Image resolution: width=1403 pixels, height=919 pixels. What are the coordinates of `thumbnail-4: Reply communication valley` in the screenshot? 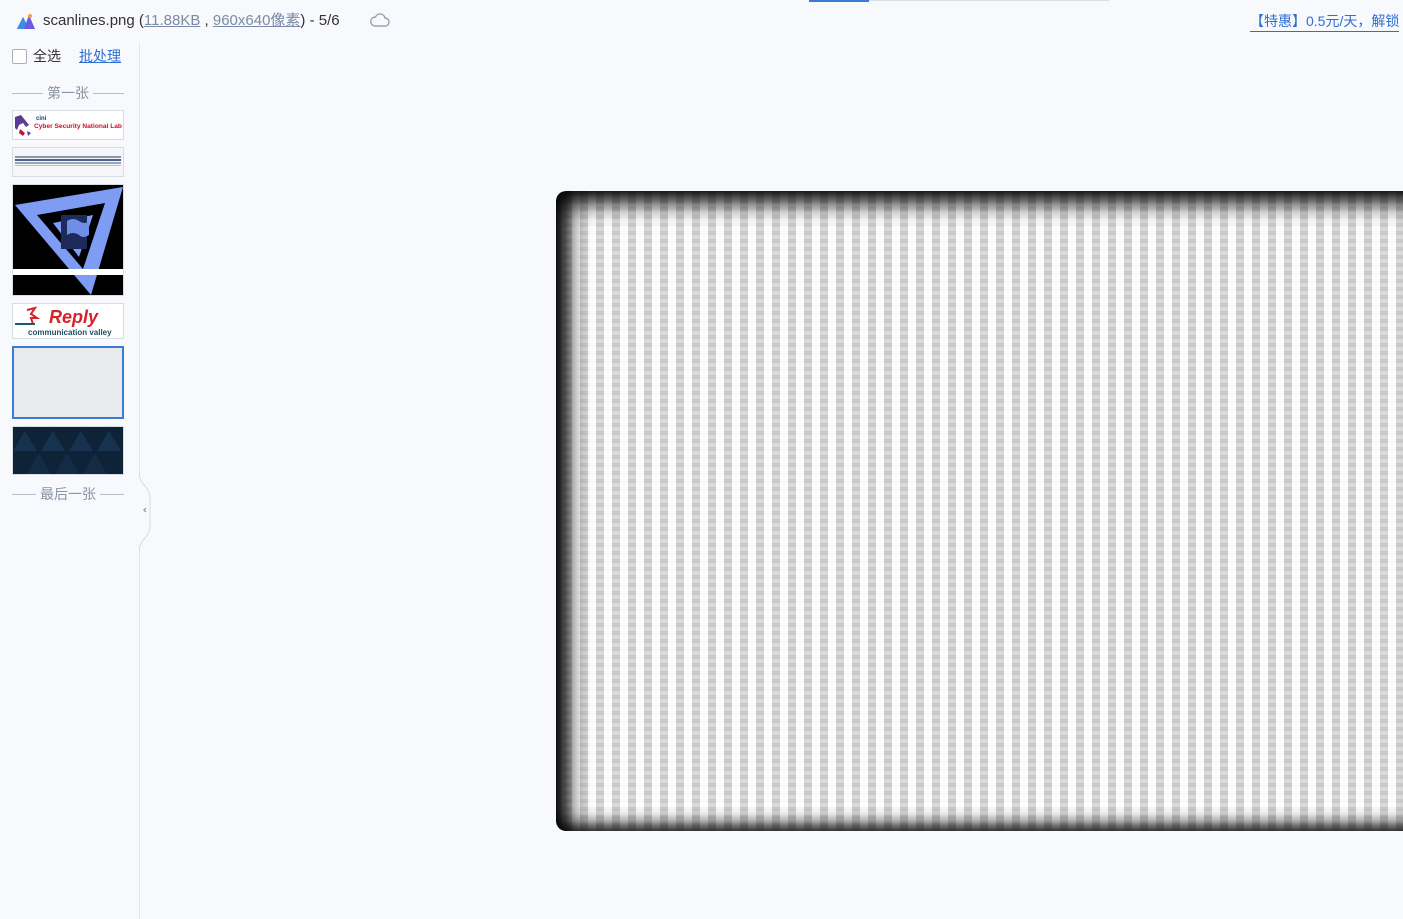 It's located at (68, 321).